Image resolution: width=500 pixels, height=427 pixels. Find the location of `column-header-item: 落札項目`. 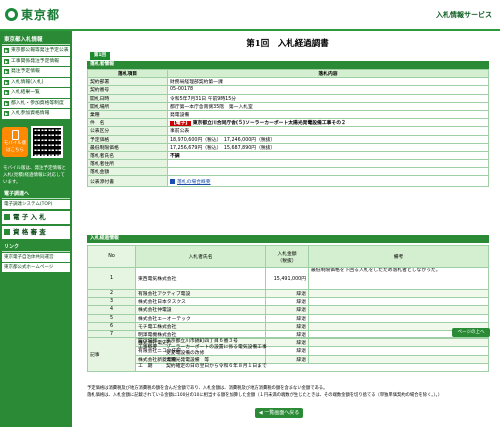

column-header-item: 落札項目 is located at coordinates (127, 73).